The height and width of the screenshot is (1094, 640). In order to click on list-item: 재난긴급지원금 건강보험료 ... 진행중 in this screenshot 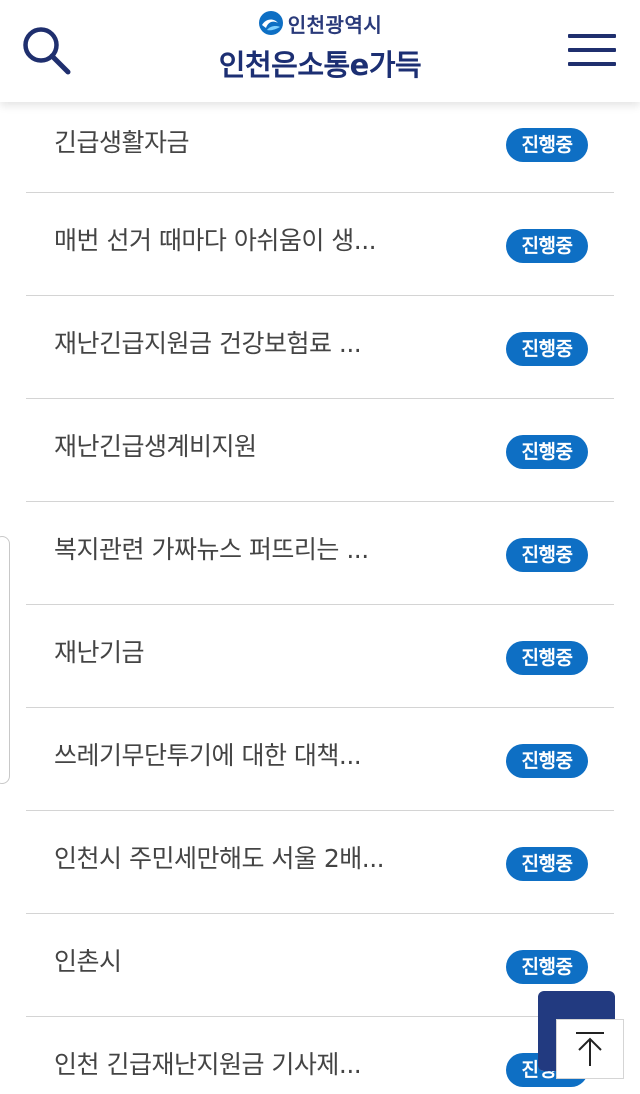, I will do `click(320, 347)`.